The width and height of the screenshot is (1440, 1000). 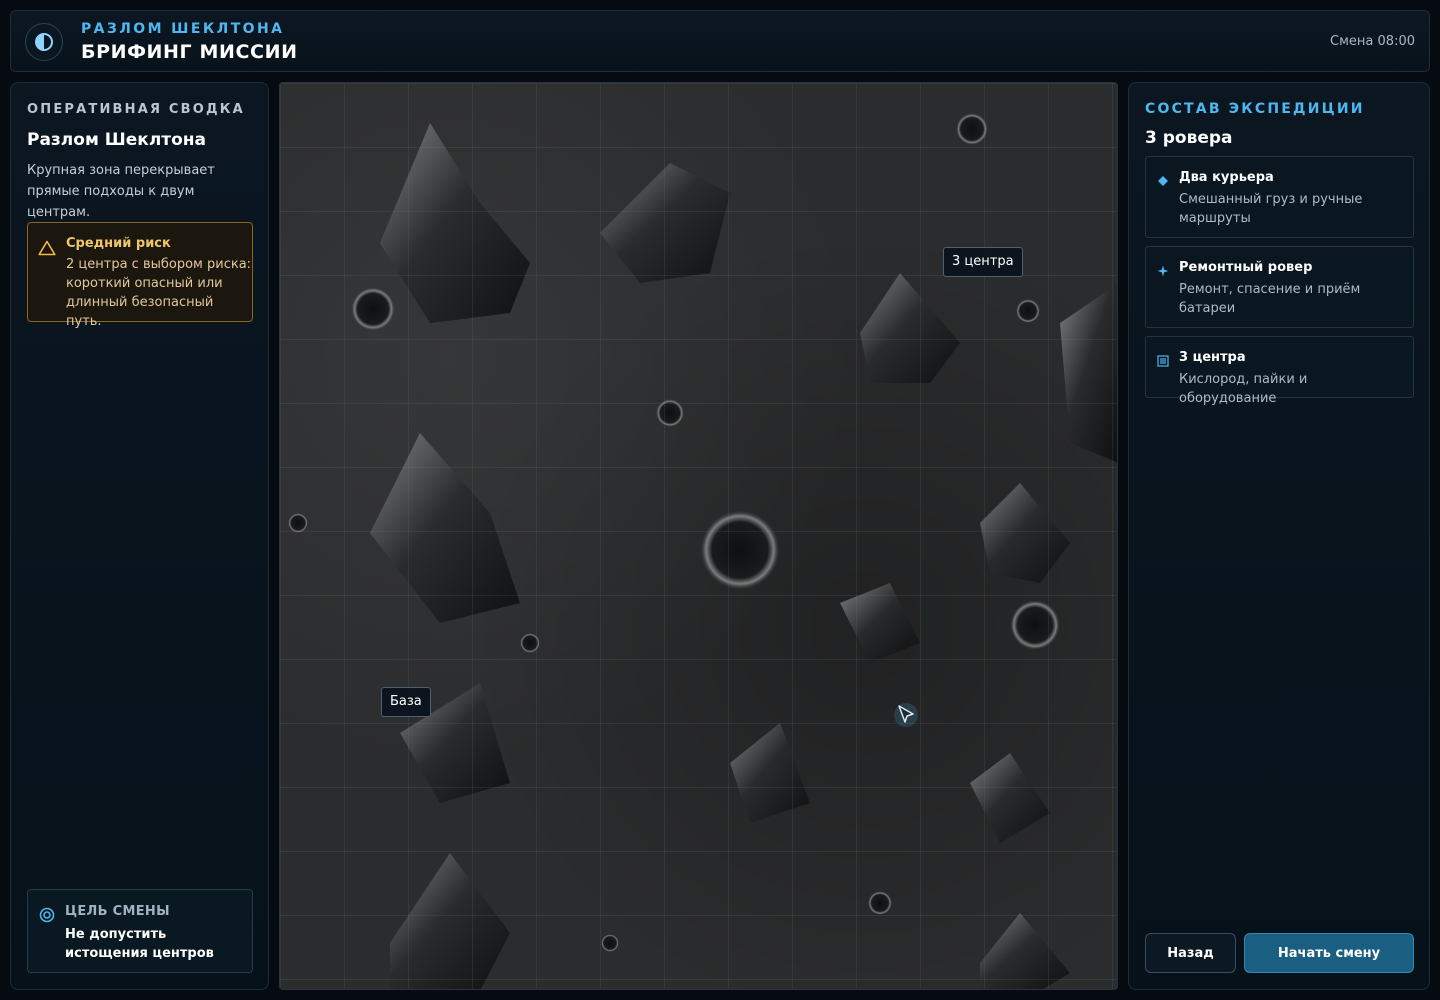 I want to click on back-button: Назад, so click(x=1190, y=953).